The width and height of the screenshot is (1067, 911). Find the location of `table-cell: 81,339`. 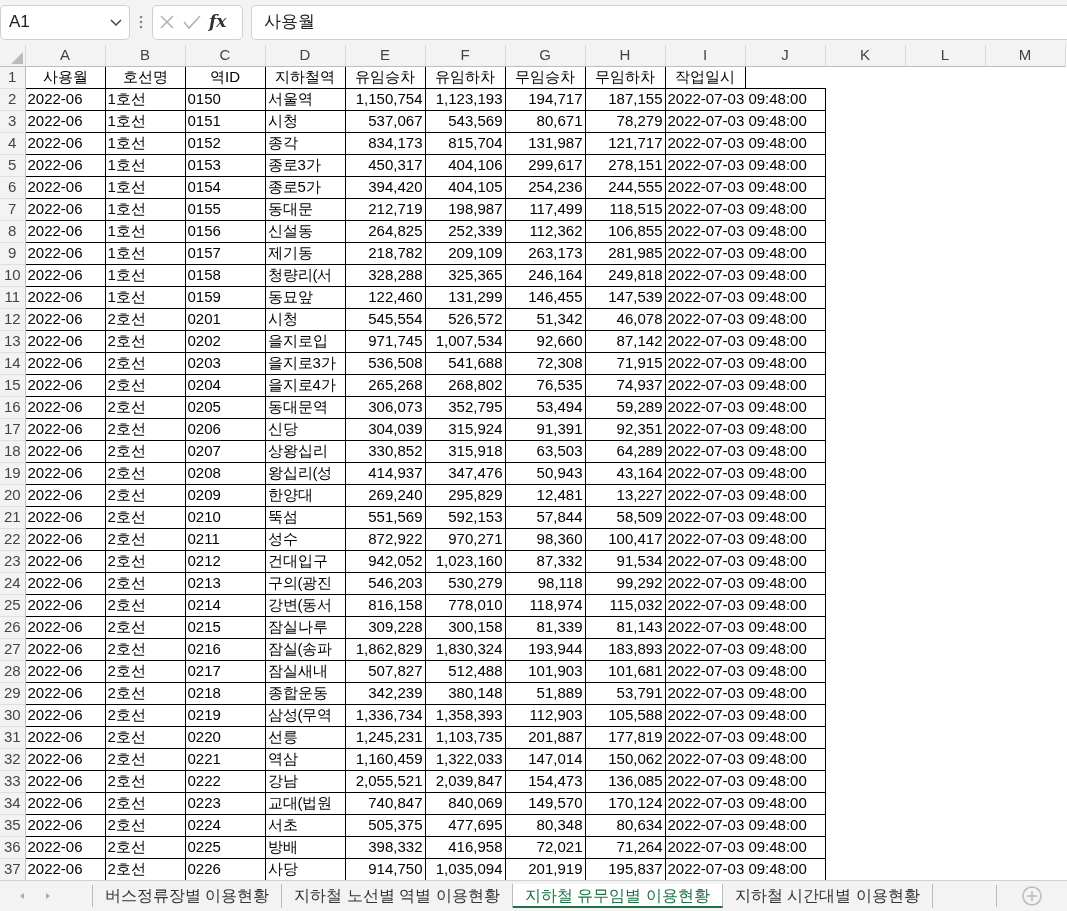

table-cell: 81,339 is located at coordinates (545, 627).